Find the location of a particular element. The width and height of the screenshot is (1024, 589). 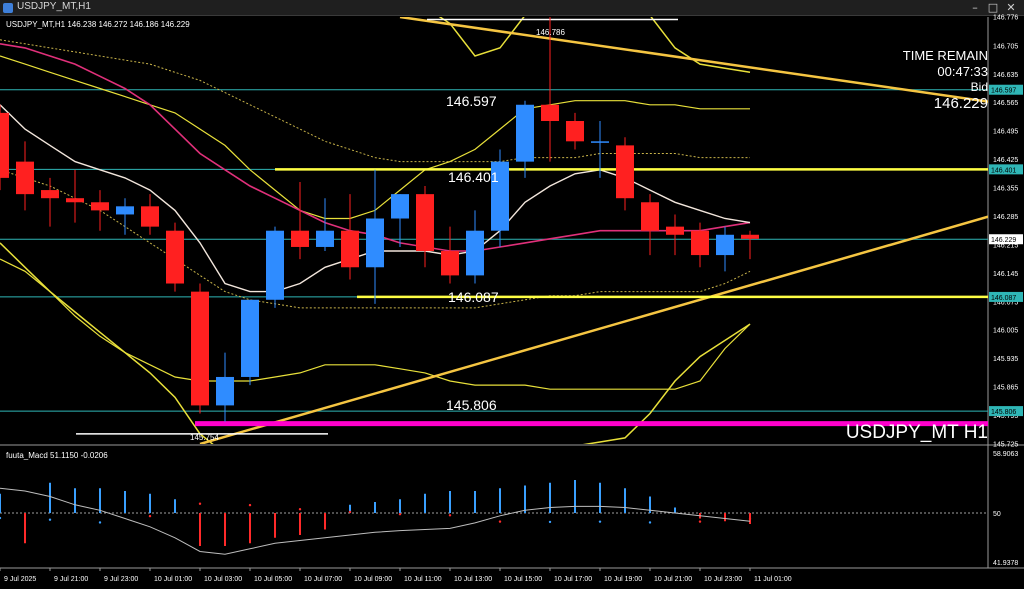

price-axis-label: 145.935 is located at coordinates (1005, 359).